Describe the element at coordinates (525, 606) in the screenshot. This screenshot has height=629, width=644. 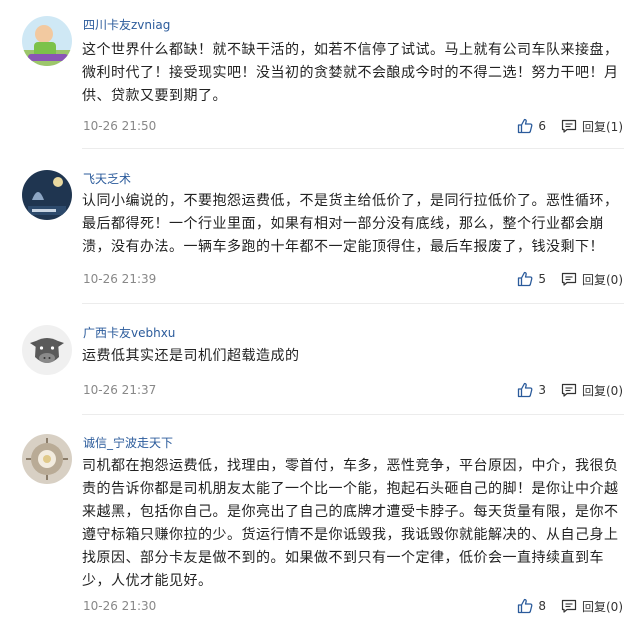
I see `thumbs-up-icon` at that location.